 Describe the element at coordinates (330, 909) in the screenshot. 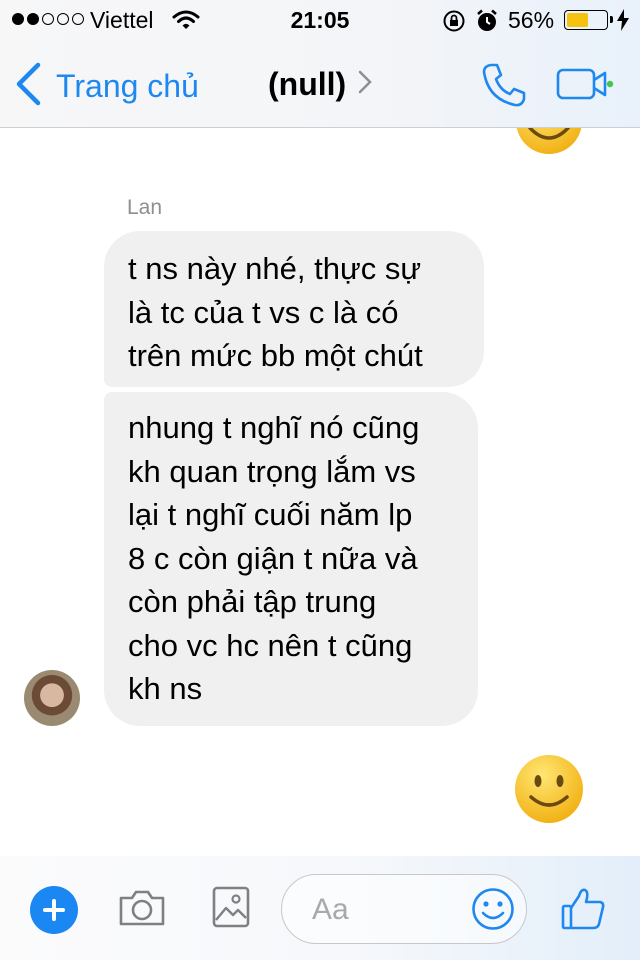

I see `input-placeholder: Aa` at that location.